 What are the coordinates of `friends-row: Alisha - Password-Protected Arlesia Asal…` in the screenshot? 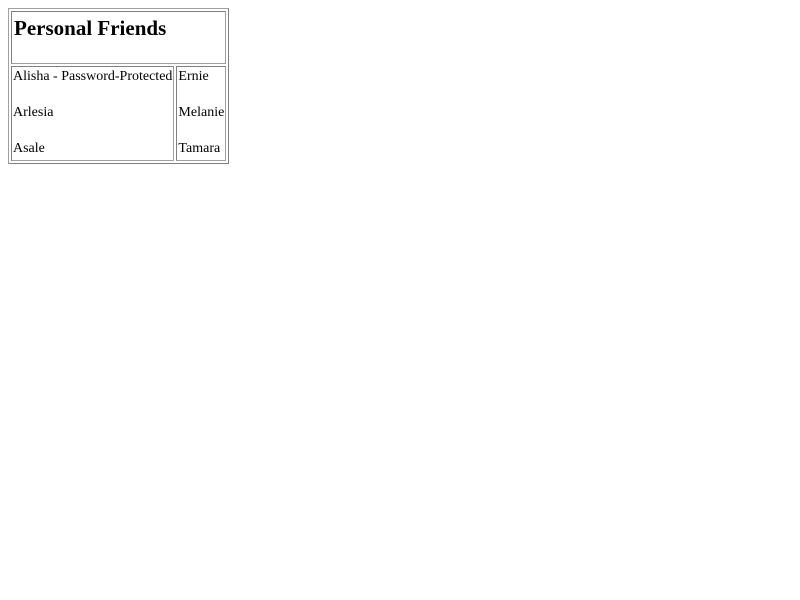 It's located at (119, 113).